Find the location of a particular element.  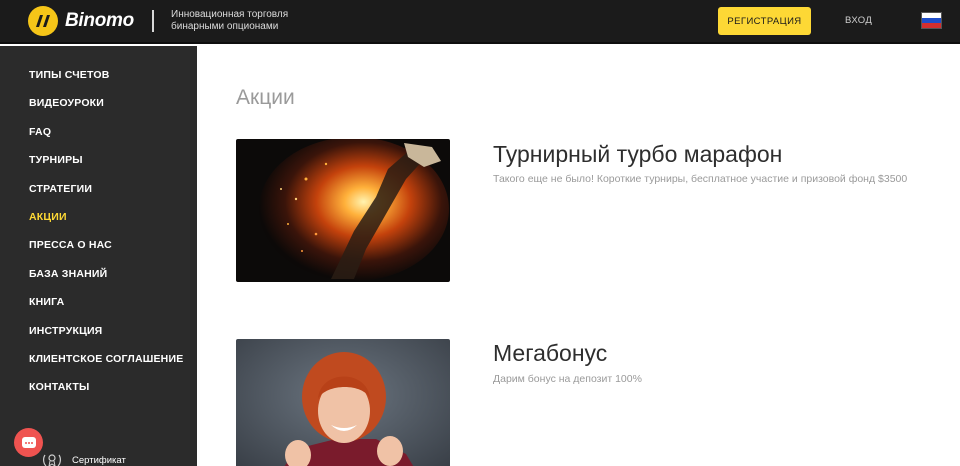

sidebar-item-faq: FAQ is located at coordinates (106, 140).